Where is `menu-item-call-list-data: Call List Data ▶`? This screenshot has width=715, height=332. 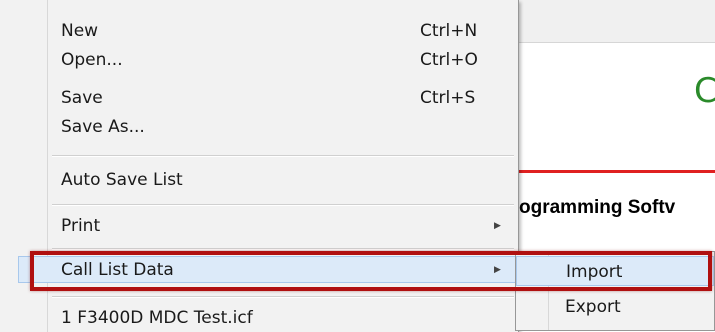 menu-item-call-list-data: Call List Data ▶ is located at coordinates (267, 269).